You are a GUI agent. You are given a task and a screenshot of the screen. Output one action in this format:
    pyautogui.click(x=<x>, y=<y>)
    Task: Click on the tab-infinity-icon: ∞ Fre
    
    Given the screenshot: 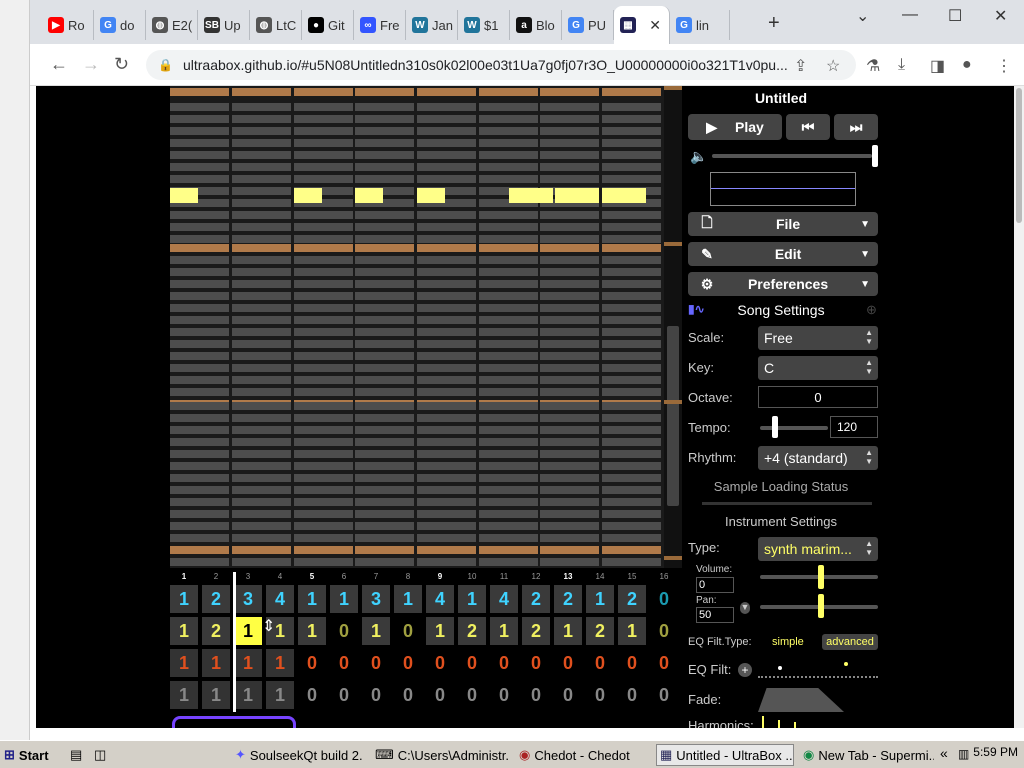 What is the action you would take?
    pyautogui.click(x=380, y=25)
    